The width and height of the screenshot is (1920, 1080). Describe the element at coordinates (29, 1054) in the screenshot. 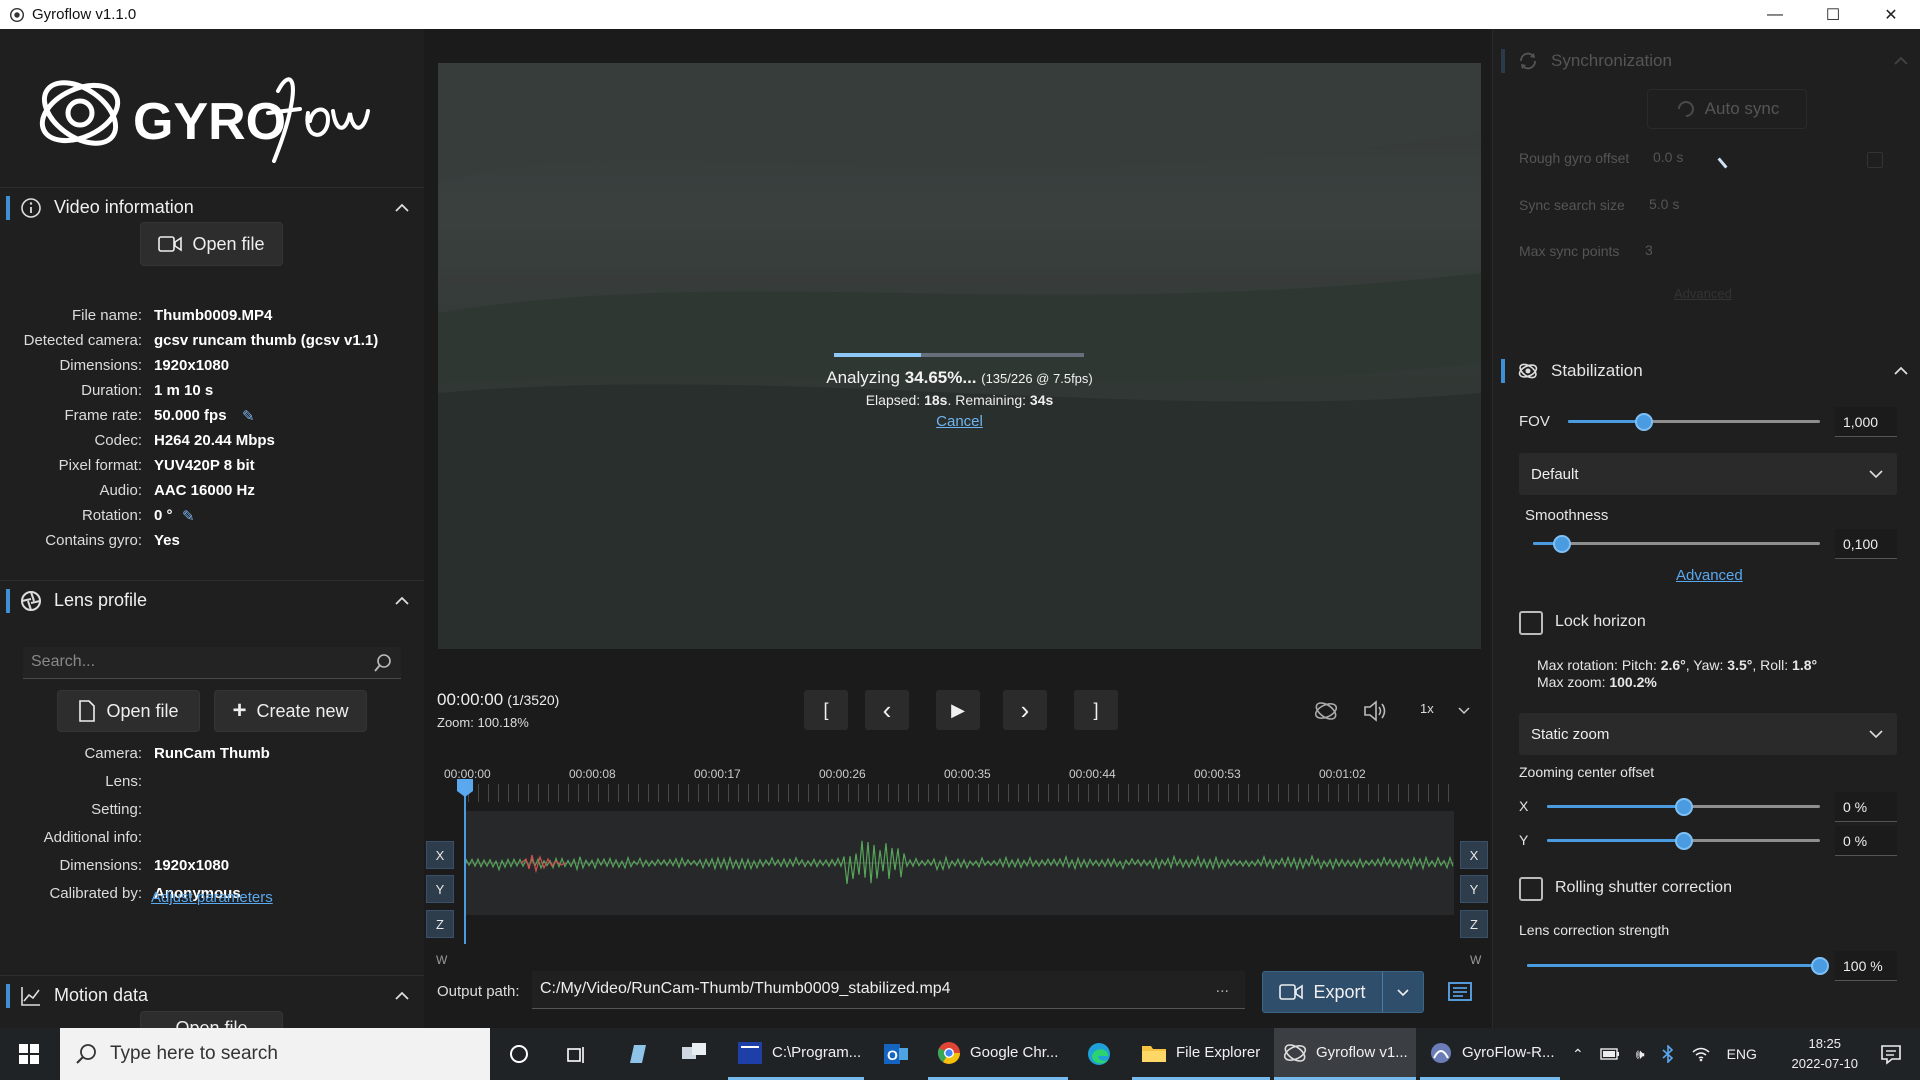

I see `start-button` at that location.